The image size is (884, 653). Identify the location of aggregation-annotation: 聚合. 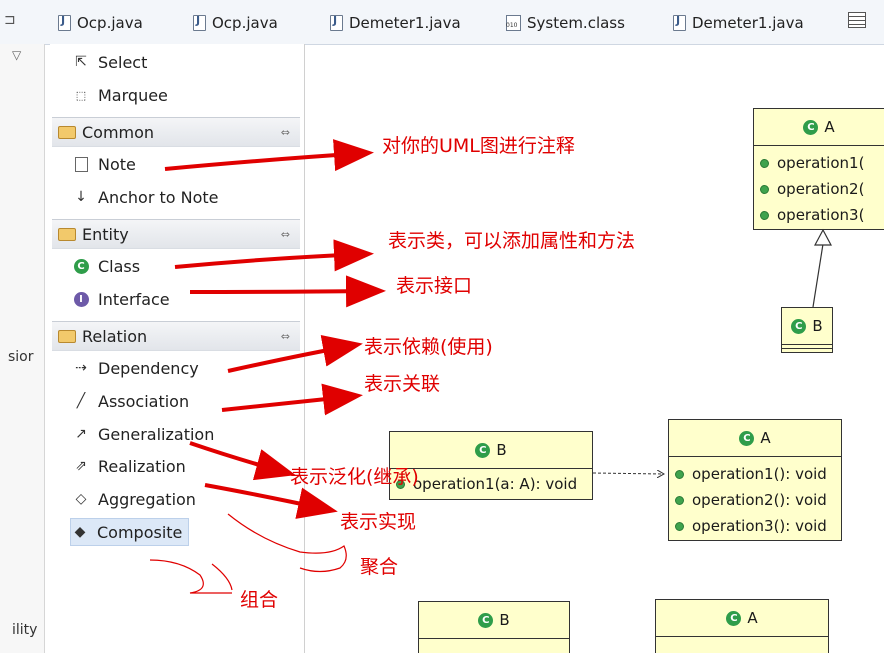
(379, 567).